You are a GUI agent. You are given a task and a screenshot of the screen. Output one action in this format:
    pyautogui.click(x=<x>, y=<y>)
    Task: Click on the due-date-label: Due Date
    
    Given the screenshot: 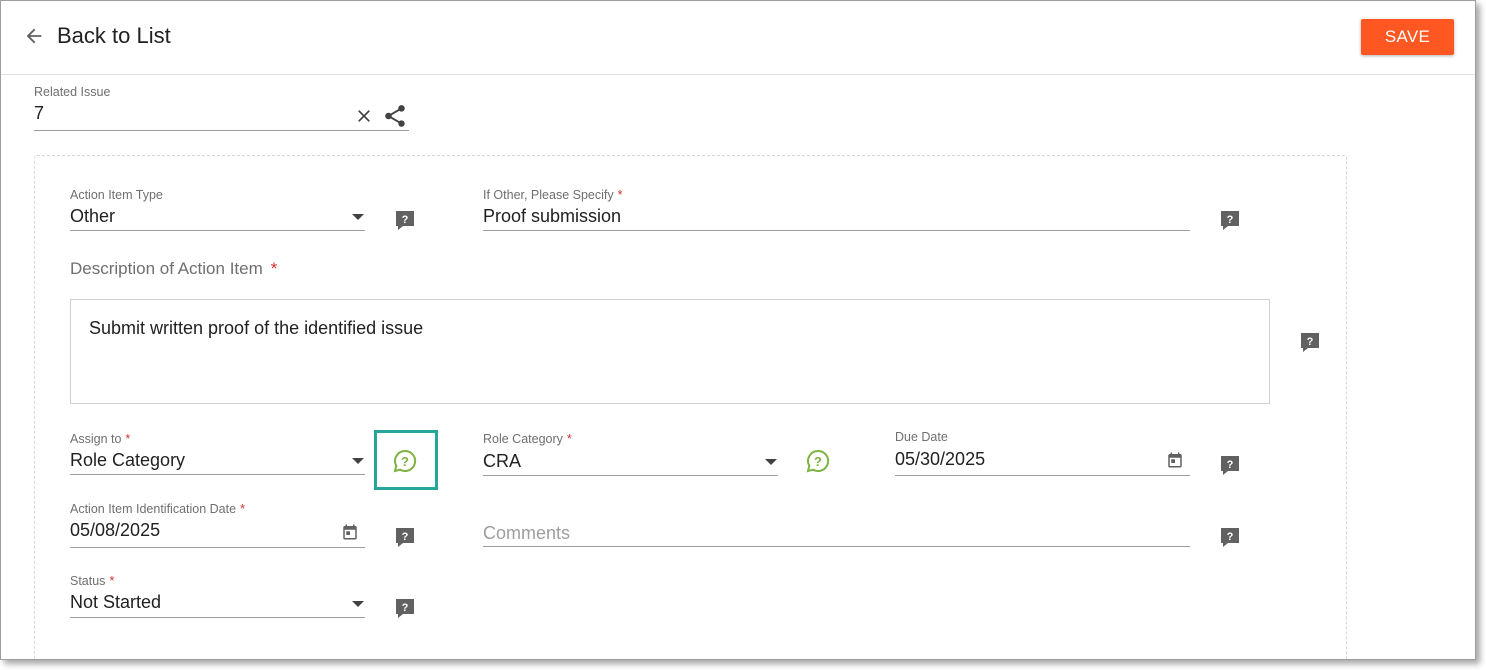 What is the action you would take?
    pyautogui.click(x=921, y=437)
    